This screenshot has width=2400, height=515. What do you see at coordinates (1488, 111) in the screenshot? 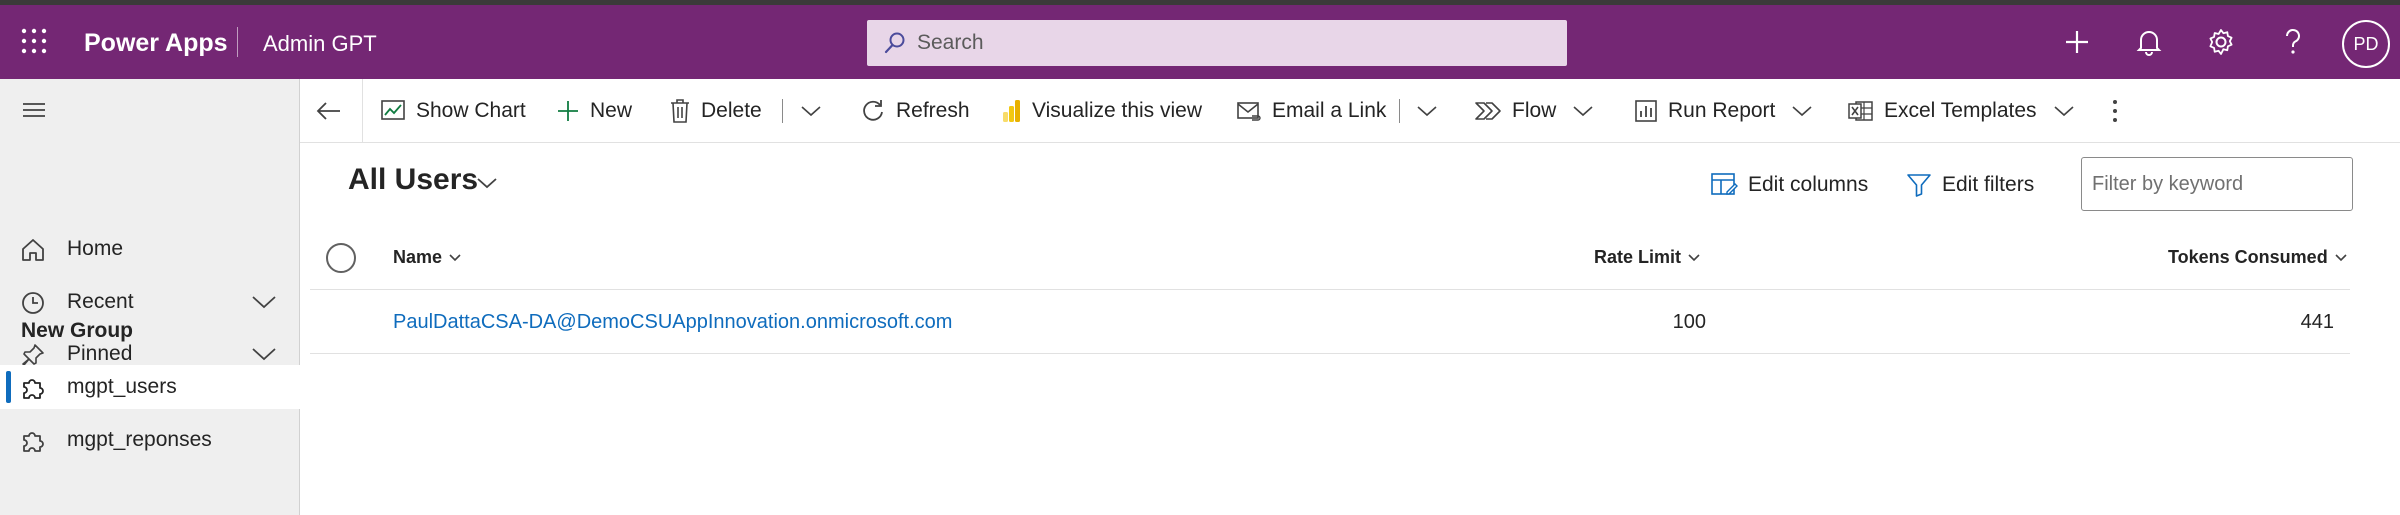
I see `flow-icon` at bounding box center [1488, 111].